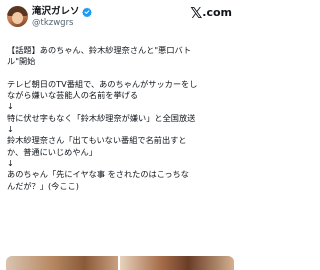 Image resolution: width=320 pixels, height=270 pixels. I want to click on attached-photos, so click(120, 263).